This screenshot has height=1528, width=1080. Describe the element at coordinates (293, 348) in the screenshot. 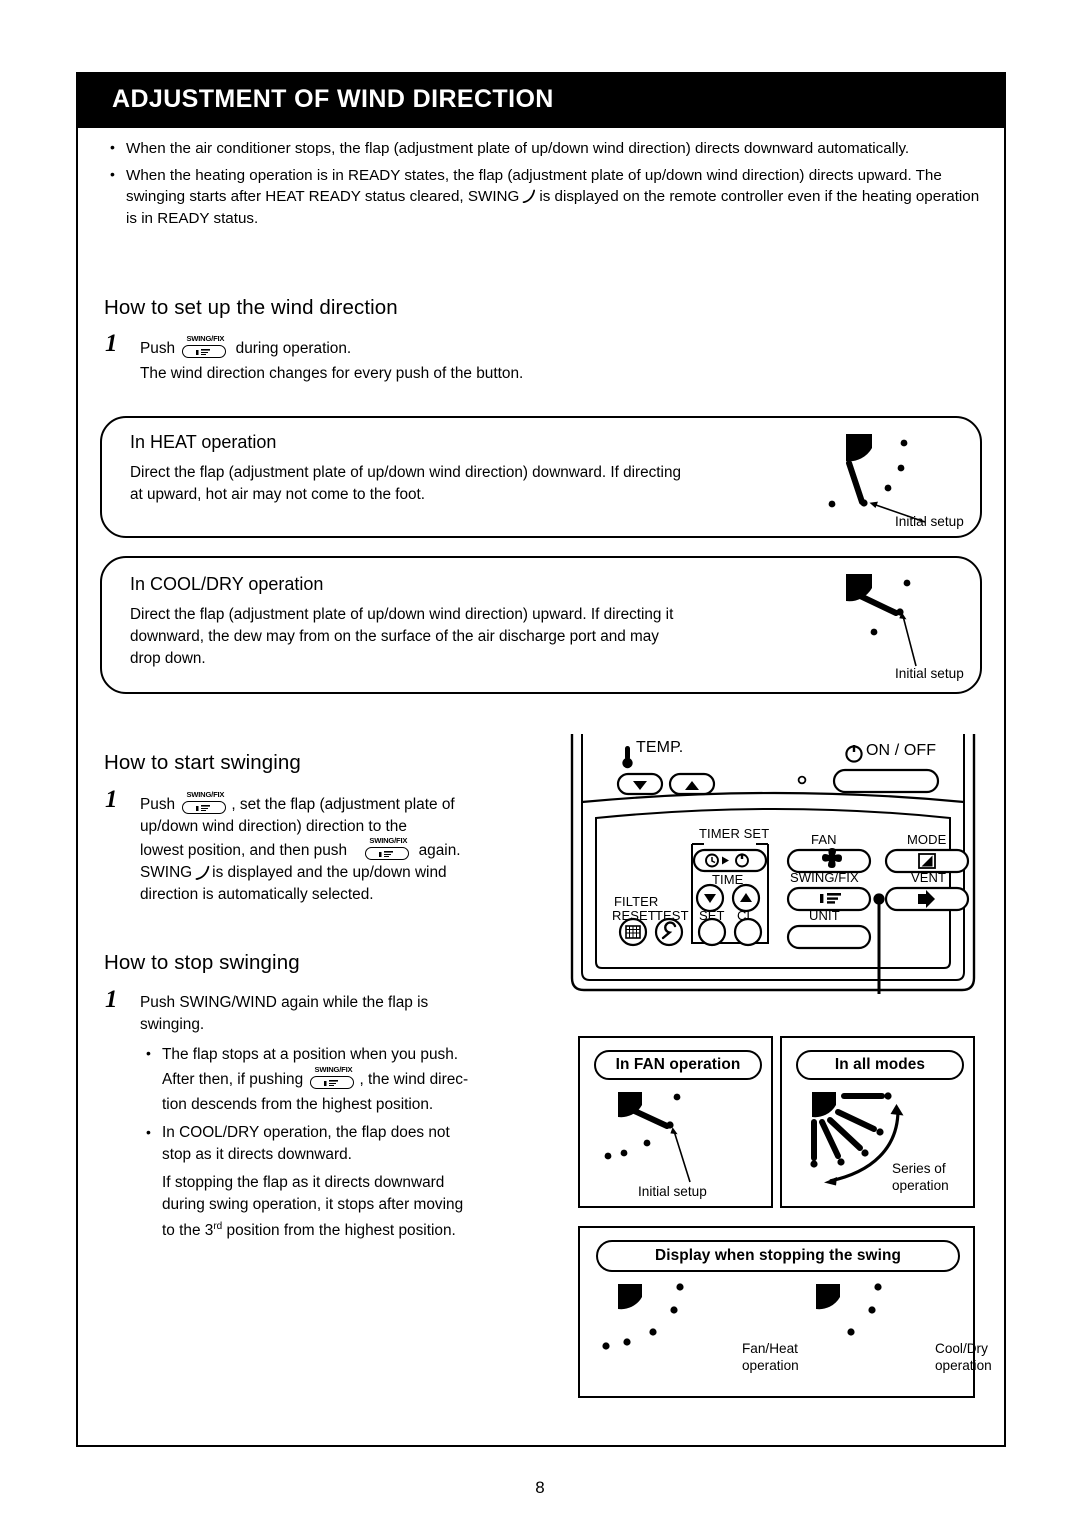

I see `setup-during-operation-label: during operation.` at that location.